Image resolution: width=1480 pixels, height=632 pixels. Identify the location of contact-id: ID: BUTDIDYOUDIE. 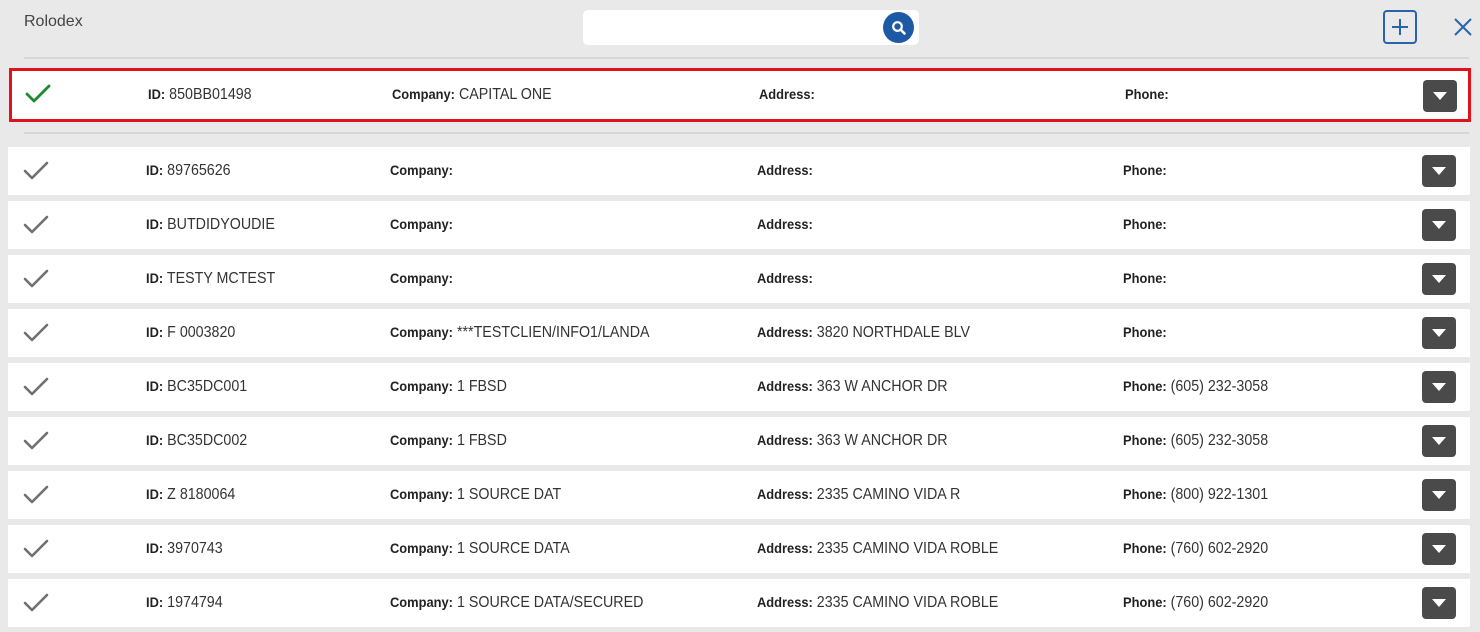
(210, 224).